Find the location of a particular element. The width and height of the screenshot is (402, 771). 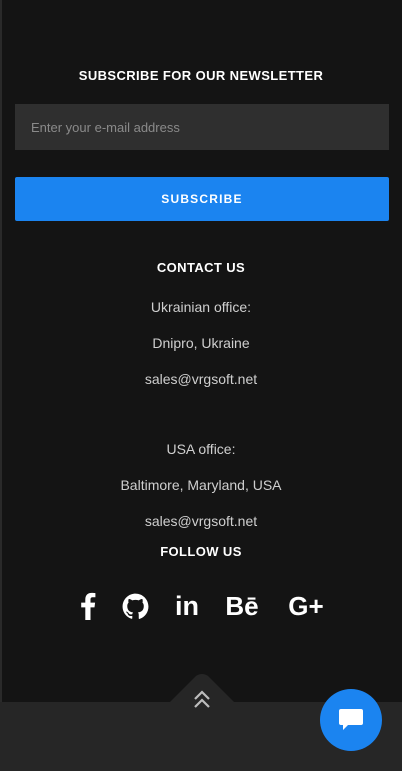

follow-title: FOLLOW US is located at coordinates (201, 551).